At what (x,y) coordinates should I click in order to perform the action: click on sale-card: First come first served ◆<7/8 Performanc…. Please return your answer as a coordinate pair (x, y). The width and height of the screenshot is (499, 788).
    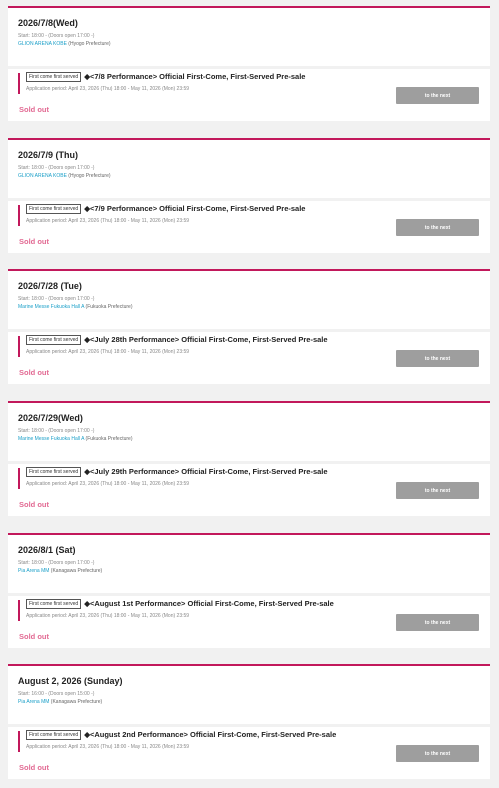
    Looking at the image, I should click on (249, 95).